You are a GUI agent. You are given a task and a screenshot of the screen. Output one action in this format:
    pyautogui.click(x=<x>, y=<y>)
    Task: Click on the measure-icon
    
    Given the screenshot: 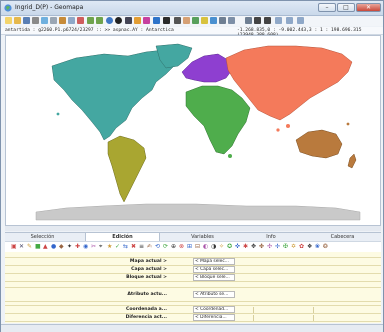 What is the action you would take?
    pyautogui.click(x=62, y=20)
    